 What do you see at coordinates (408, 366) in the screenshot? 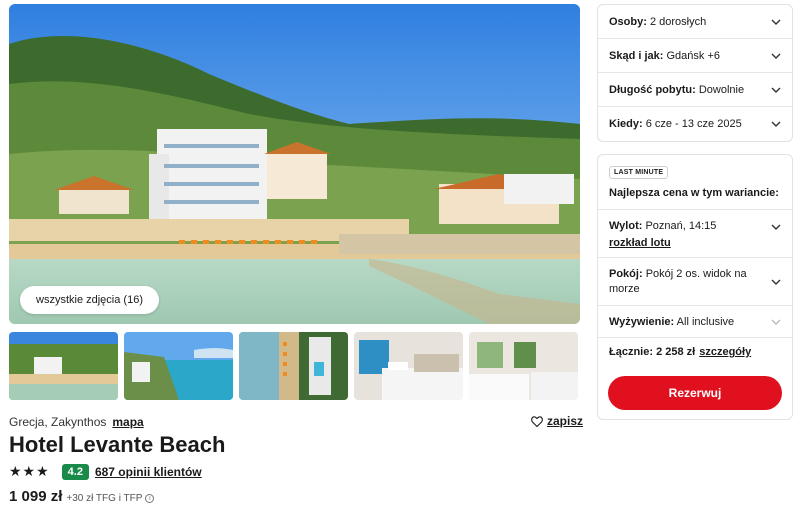
I see `thumbnail-bedroom-sea-view` at bounding box center [408, 366].